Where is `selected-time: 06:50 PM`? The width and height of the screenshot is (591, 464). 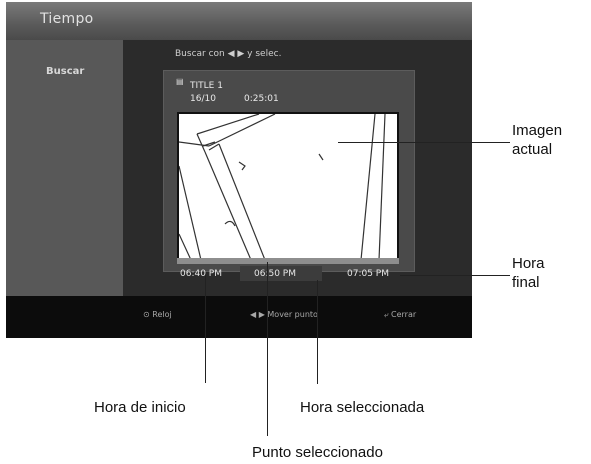
selected-time: 06:50 PM is located at coordinates (275, 274).